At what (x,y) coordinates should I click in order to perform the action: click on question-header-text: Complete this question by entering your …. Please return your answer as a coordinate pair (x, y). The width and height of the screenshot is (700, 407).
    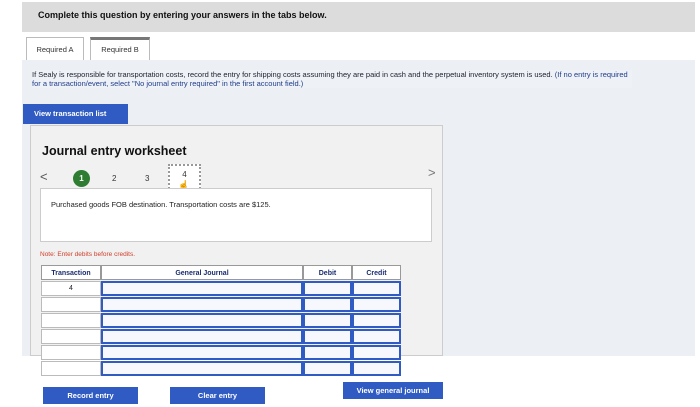
    Looking at the image, I should click on (182, 15).